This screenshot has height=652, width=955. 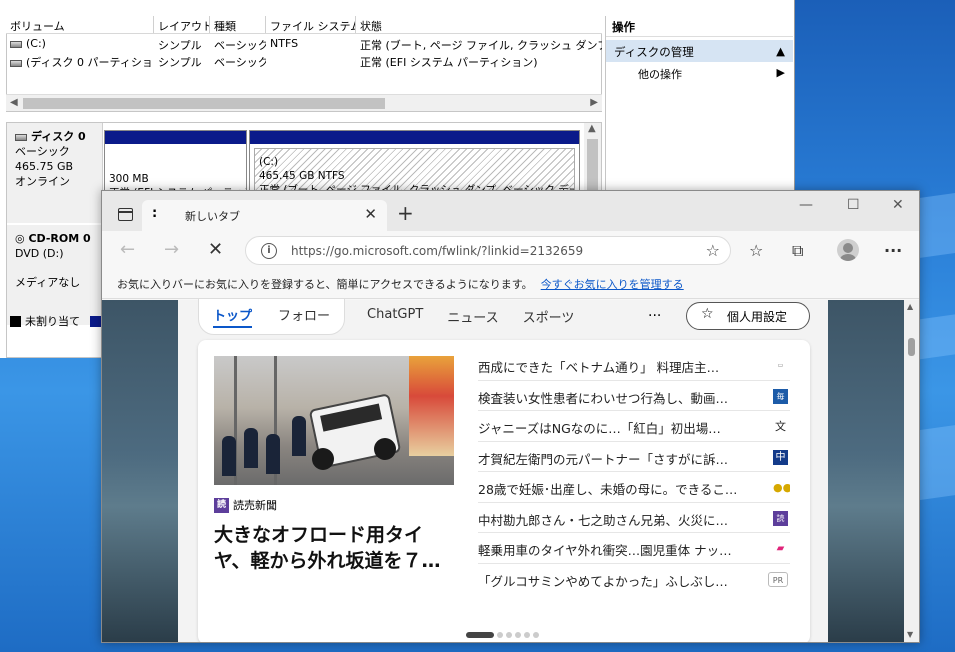 What do you see at coordinates (634, 426) in the screenshot?
I see `list-item: ジャニーズはNGなのに…「紅白」初出場… 文` at bounding box center [634, 426].